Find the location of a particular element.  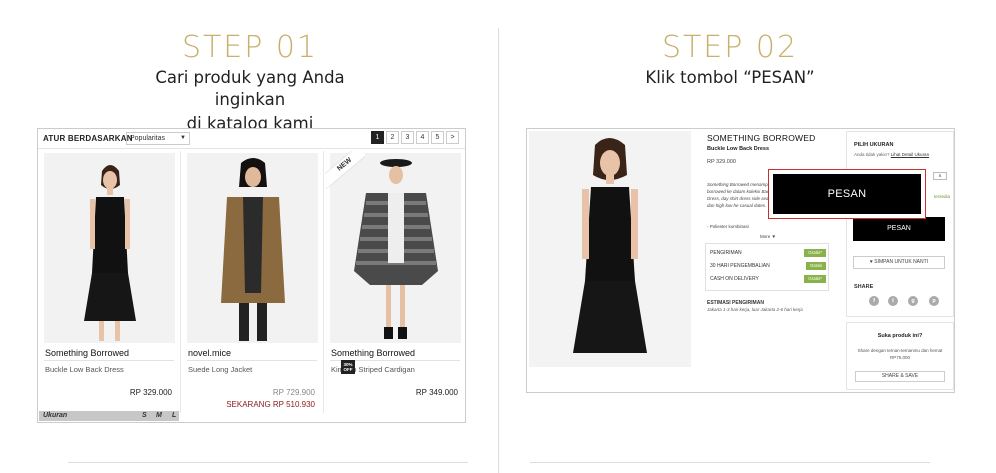

product-name: Buckle Low Back Dress is located at coordinates (738, 149).